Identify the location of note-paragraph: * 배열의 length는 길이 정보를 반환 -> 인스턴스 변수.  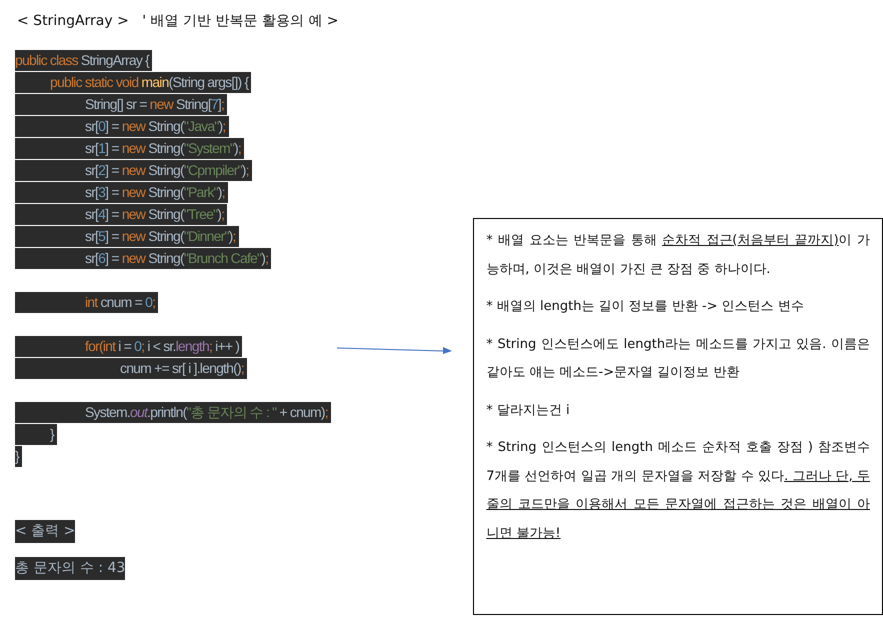
(645, 307).